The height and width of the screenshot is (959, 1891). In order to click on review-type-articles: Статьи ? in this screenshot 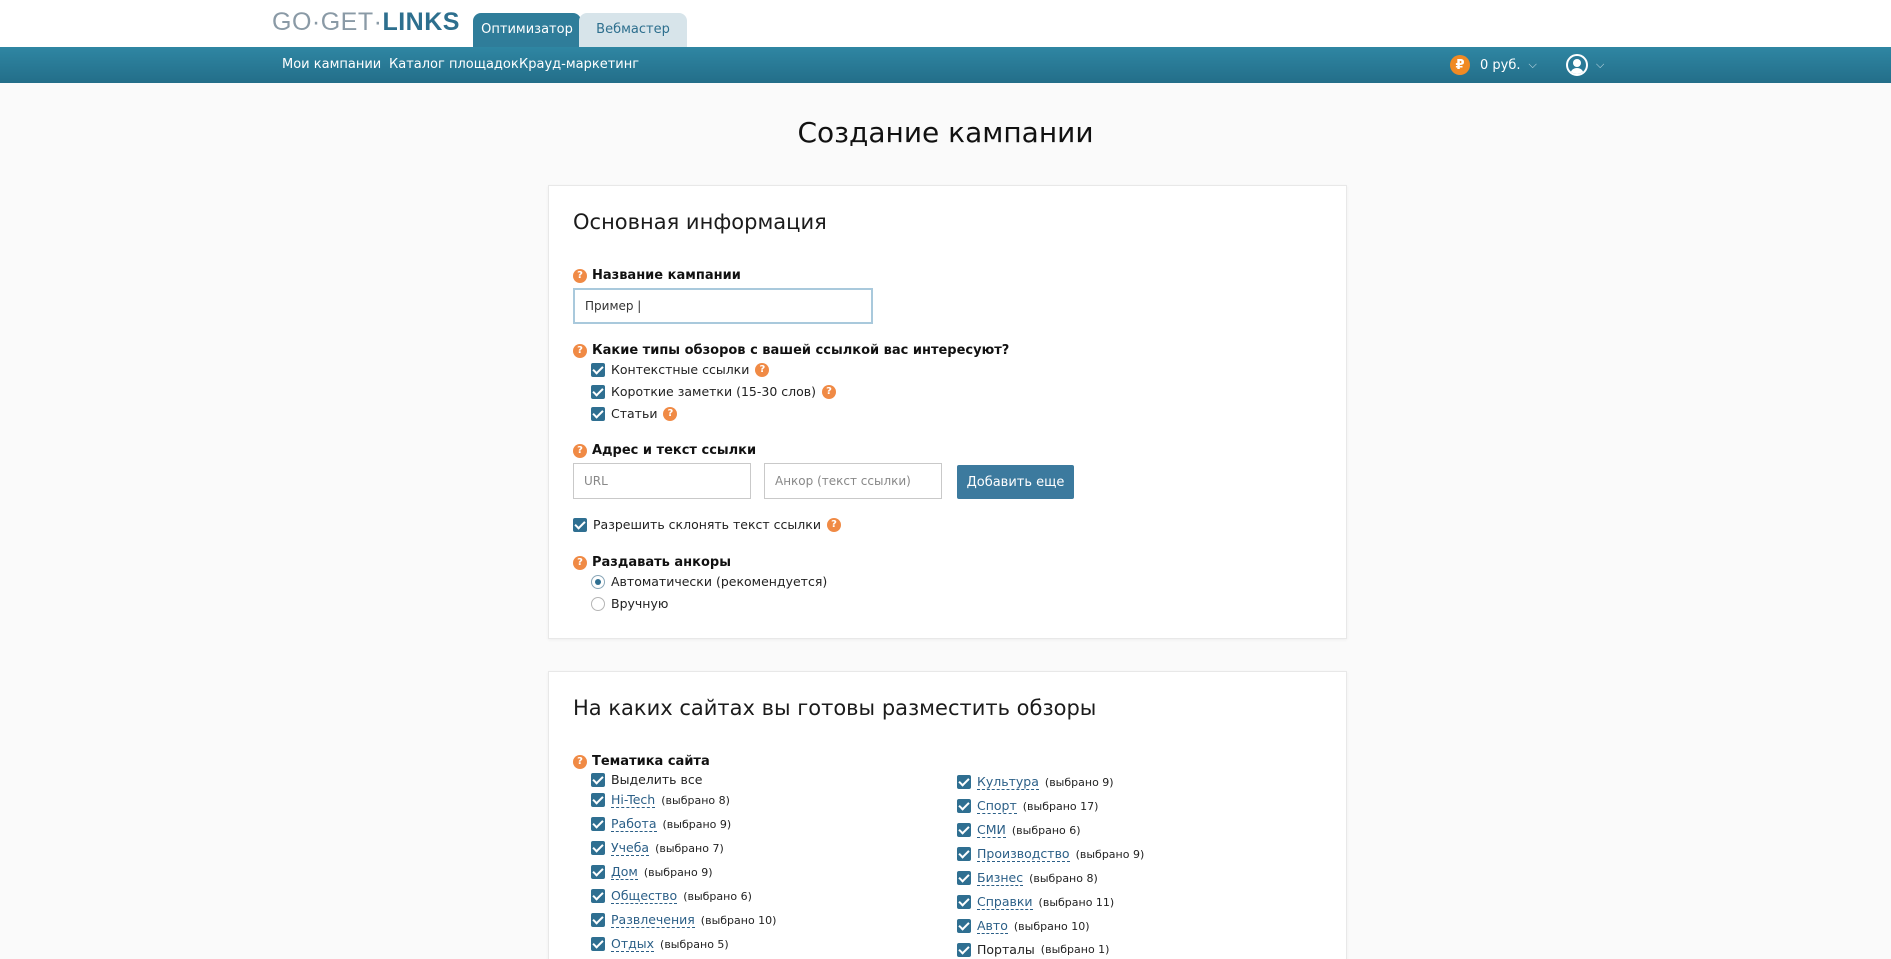, I will do `click(634, 413)`.